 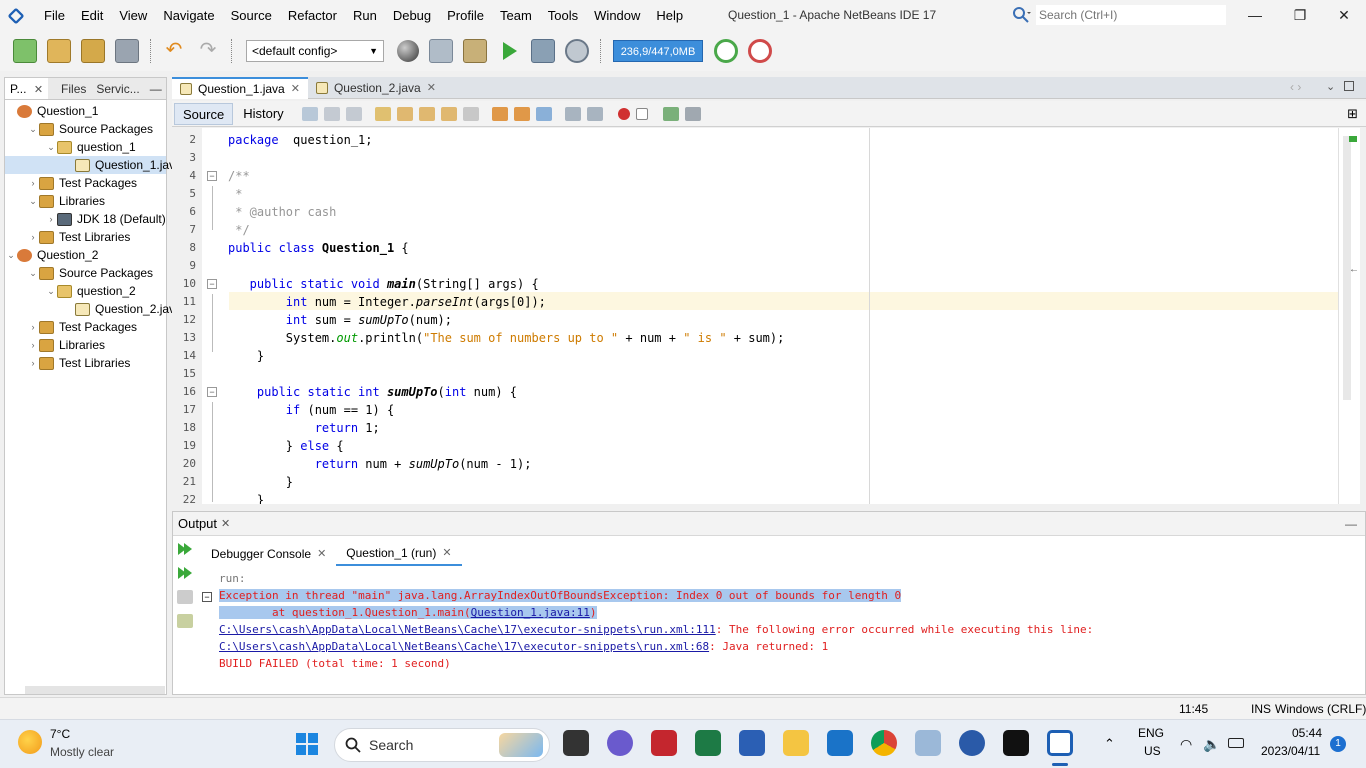 I want to click on clean-build-icon, so click(x=475, y=51).